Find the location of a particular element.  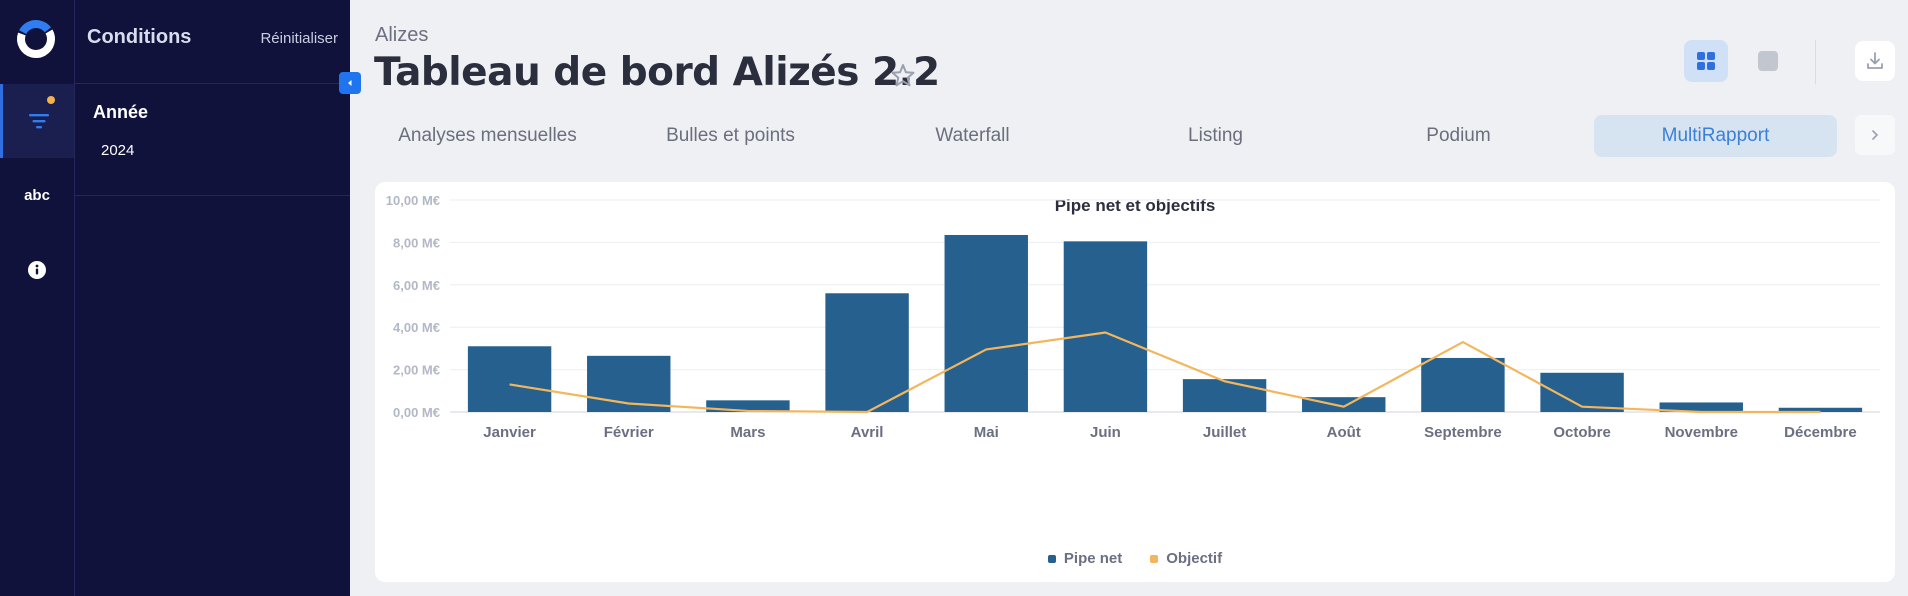

x-tick-label: Novembre is located at coordinates (1701, 432).